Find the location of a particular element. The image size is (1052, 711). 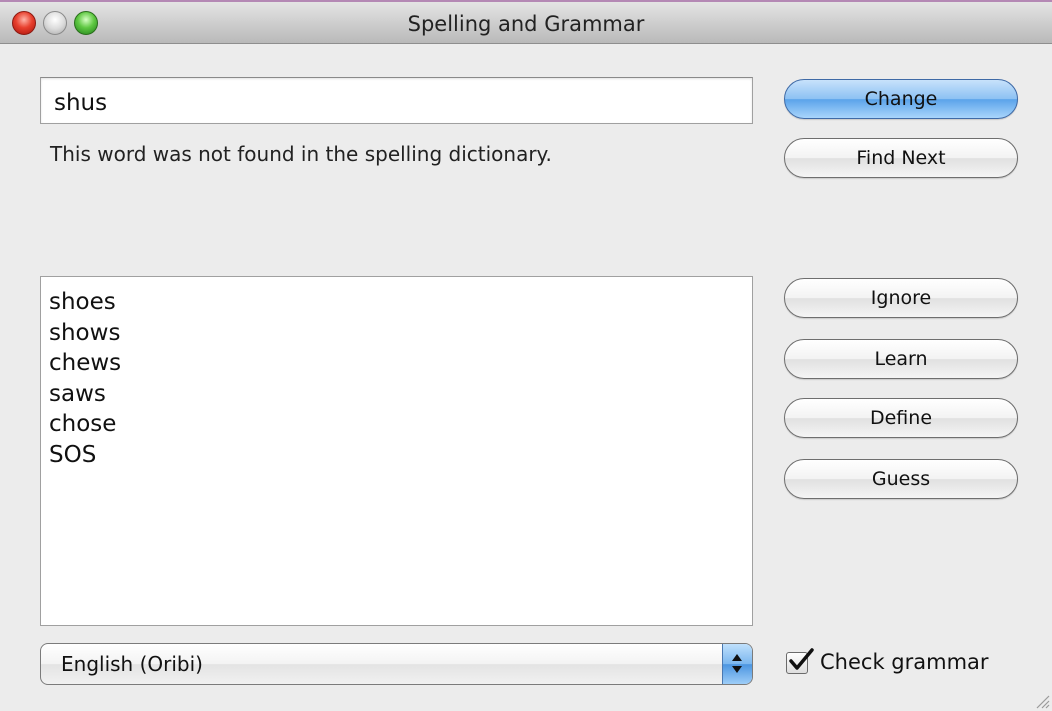

window-title: Spelling and Grammar is located at coordinates (526, 24).